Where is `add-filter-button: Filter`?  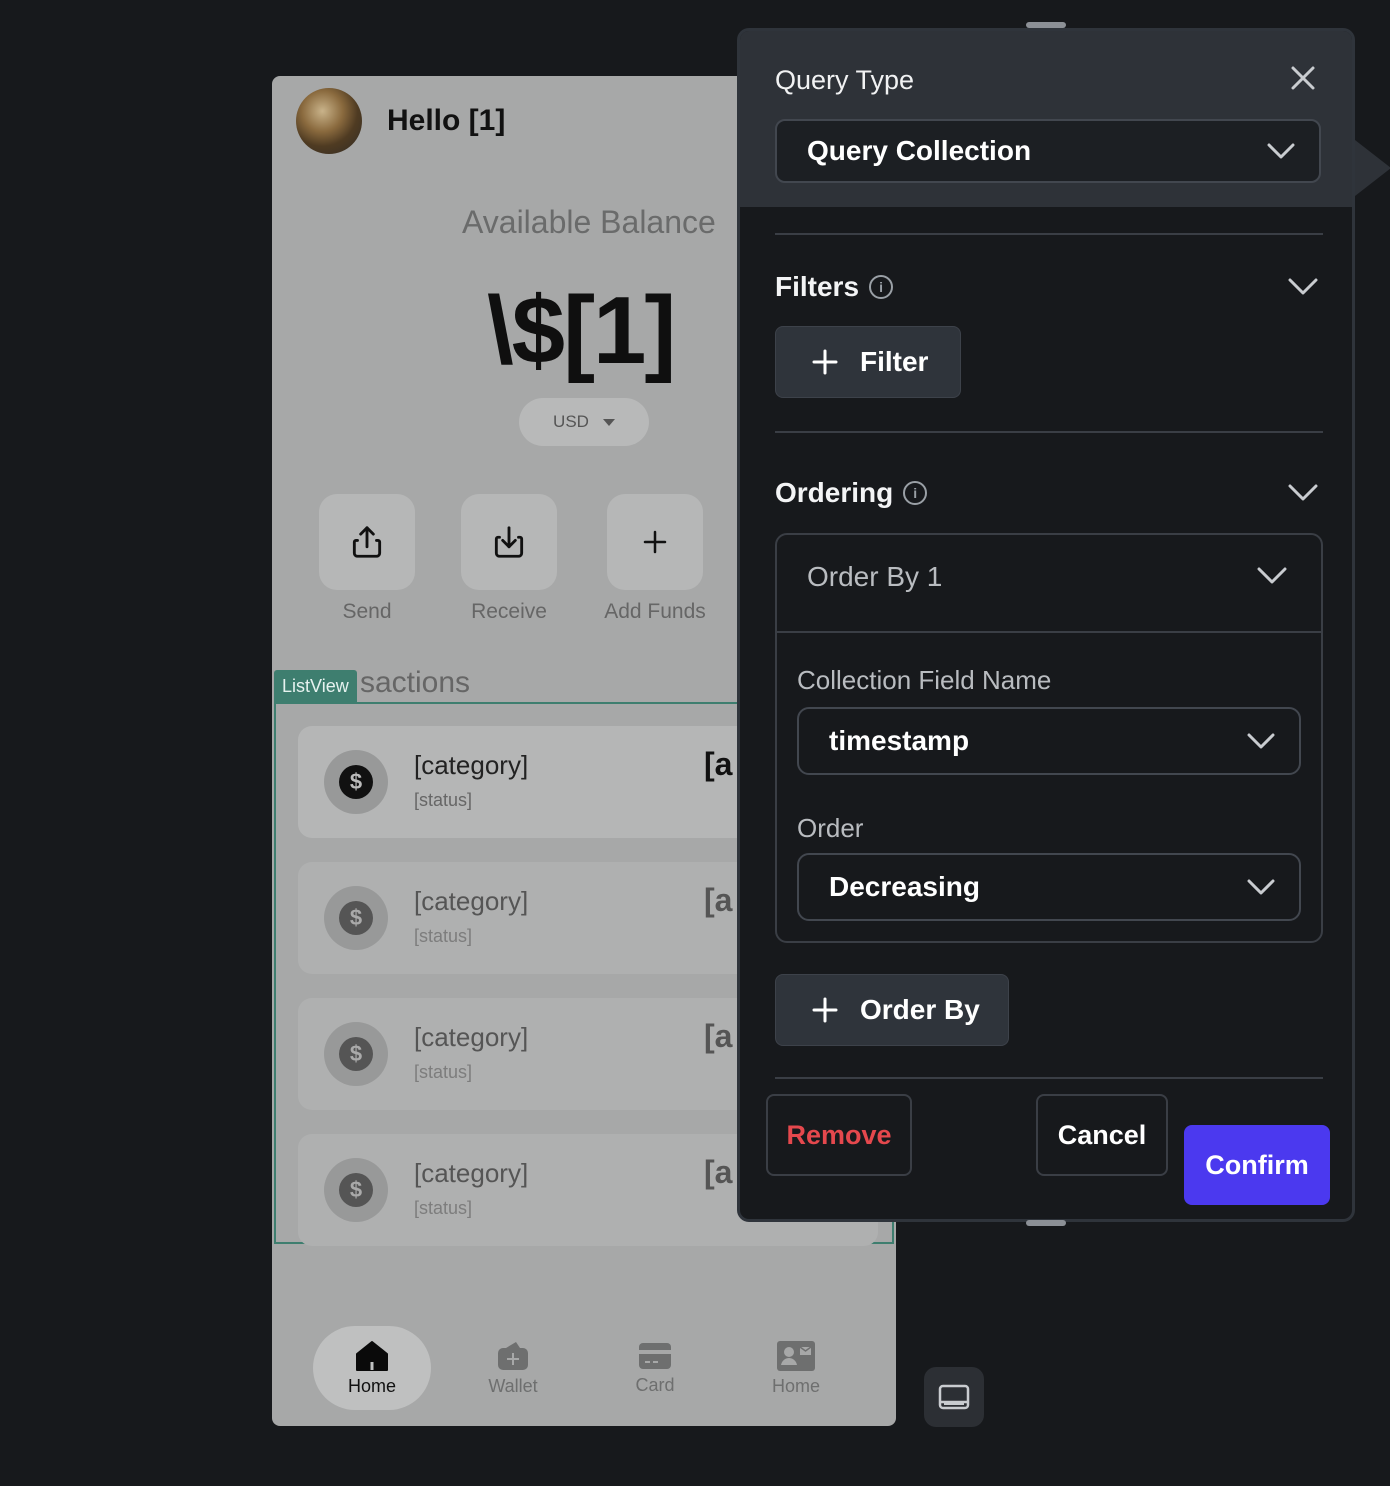 add-filter-button: Filter is located at coordinates (868, 362).